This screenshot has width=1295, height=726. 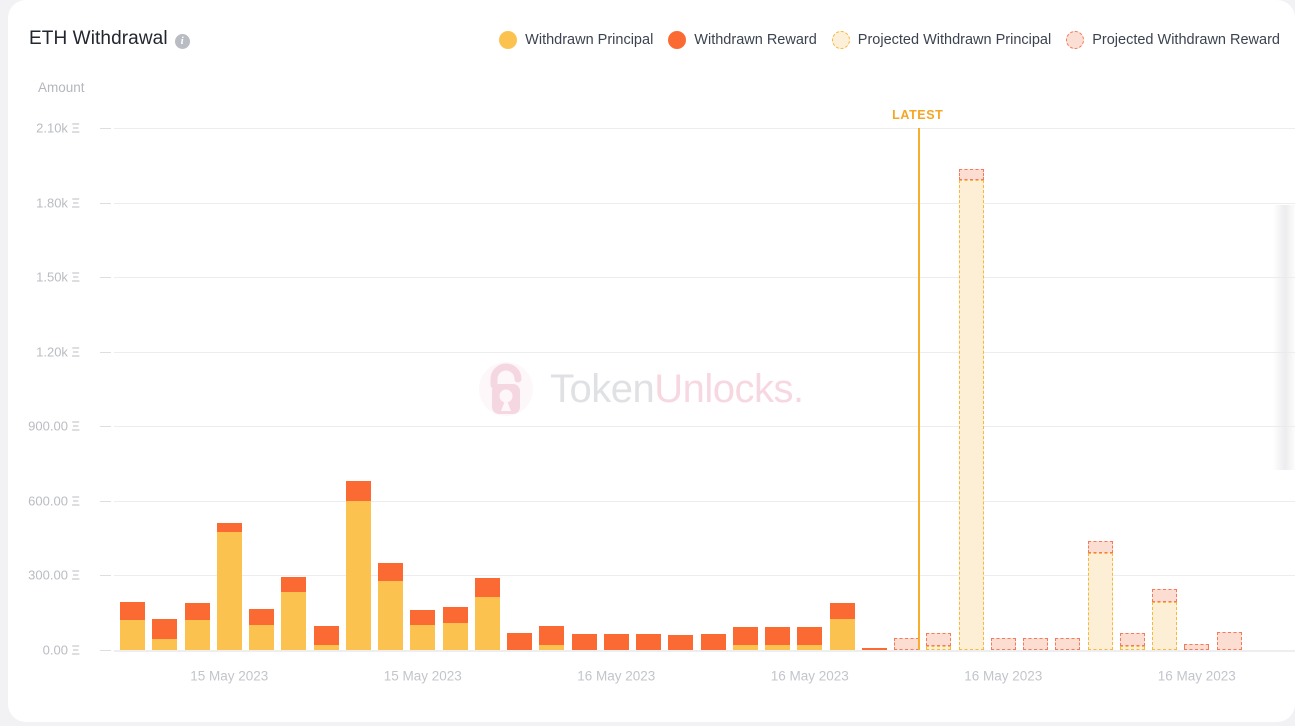 I want to click on latest-marker-line, so click(x=918, y=389).